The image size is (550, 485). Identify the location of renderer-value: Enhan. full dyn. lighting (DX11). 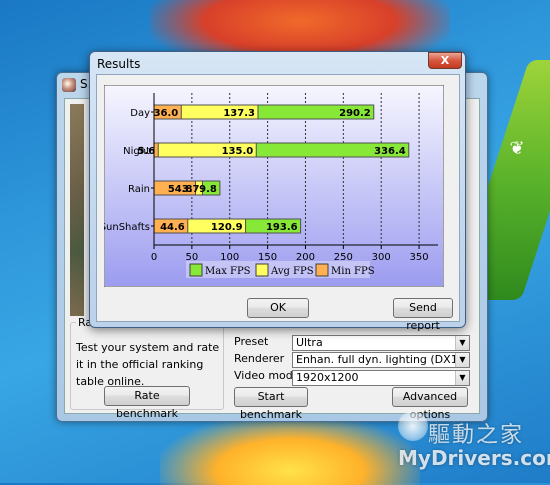
(382, 359).